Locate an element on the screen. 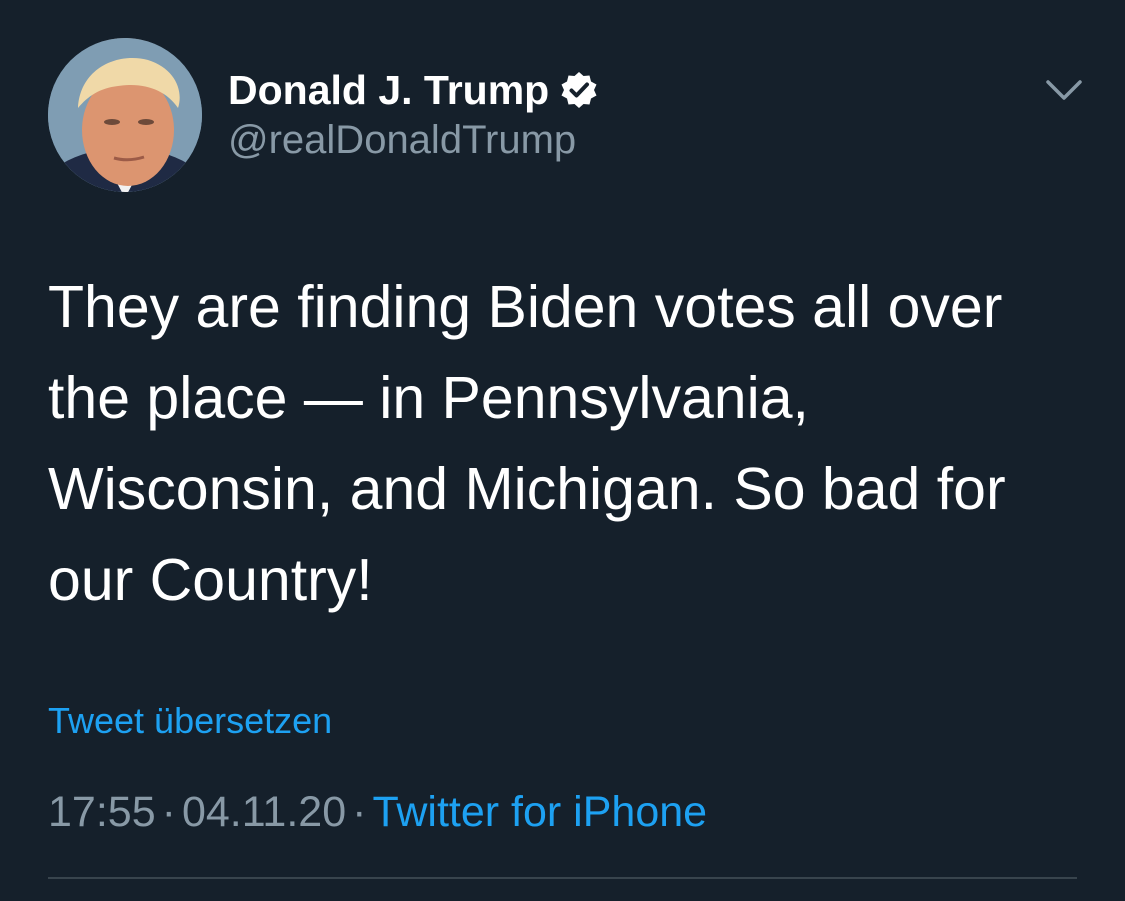  tweet-metadata: 17:55 · 04.11.20 · Twitter for iPhone is located at coordinates (377, 812).